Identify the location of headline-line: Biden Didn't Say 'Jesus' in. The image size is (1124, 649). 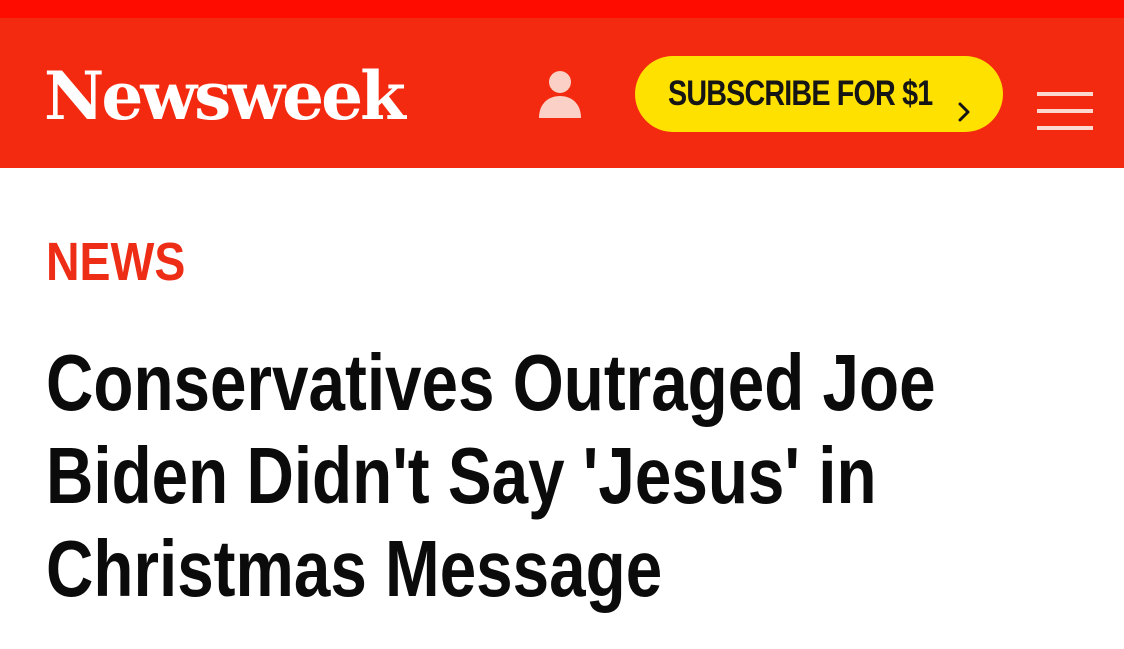
(461, 475).